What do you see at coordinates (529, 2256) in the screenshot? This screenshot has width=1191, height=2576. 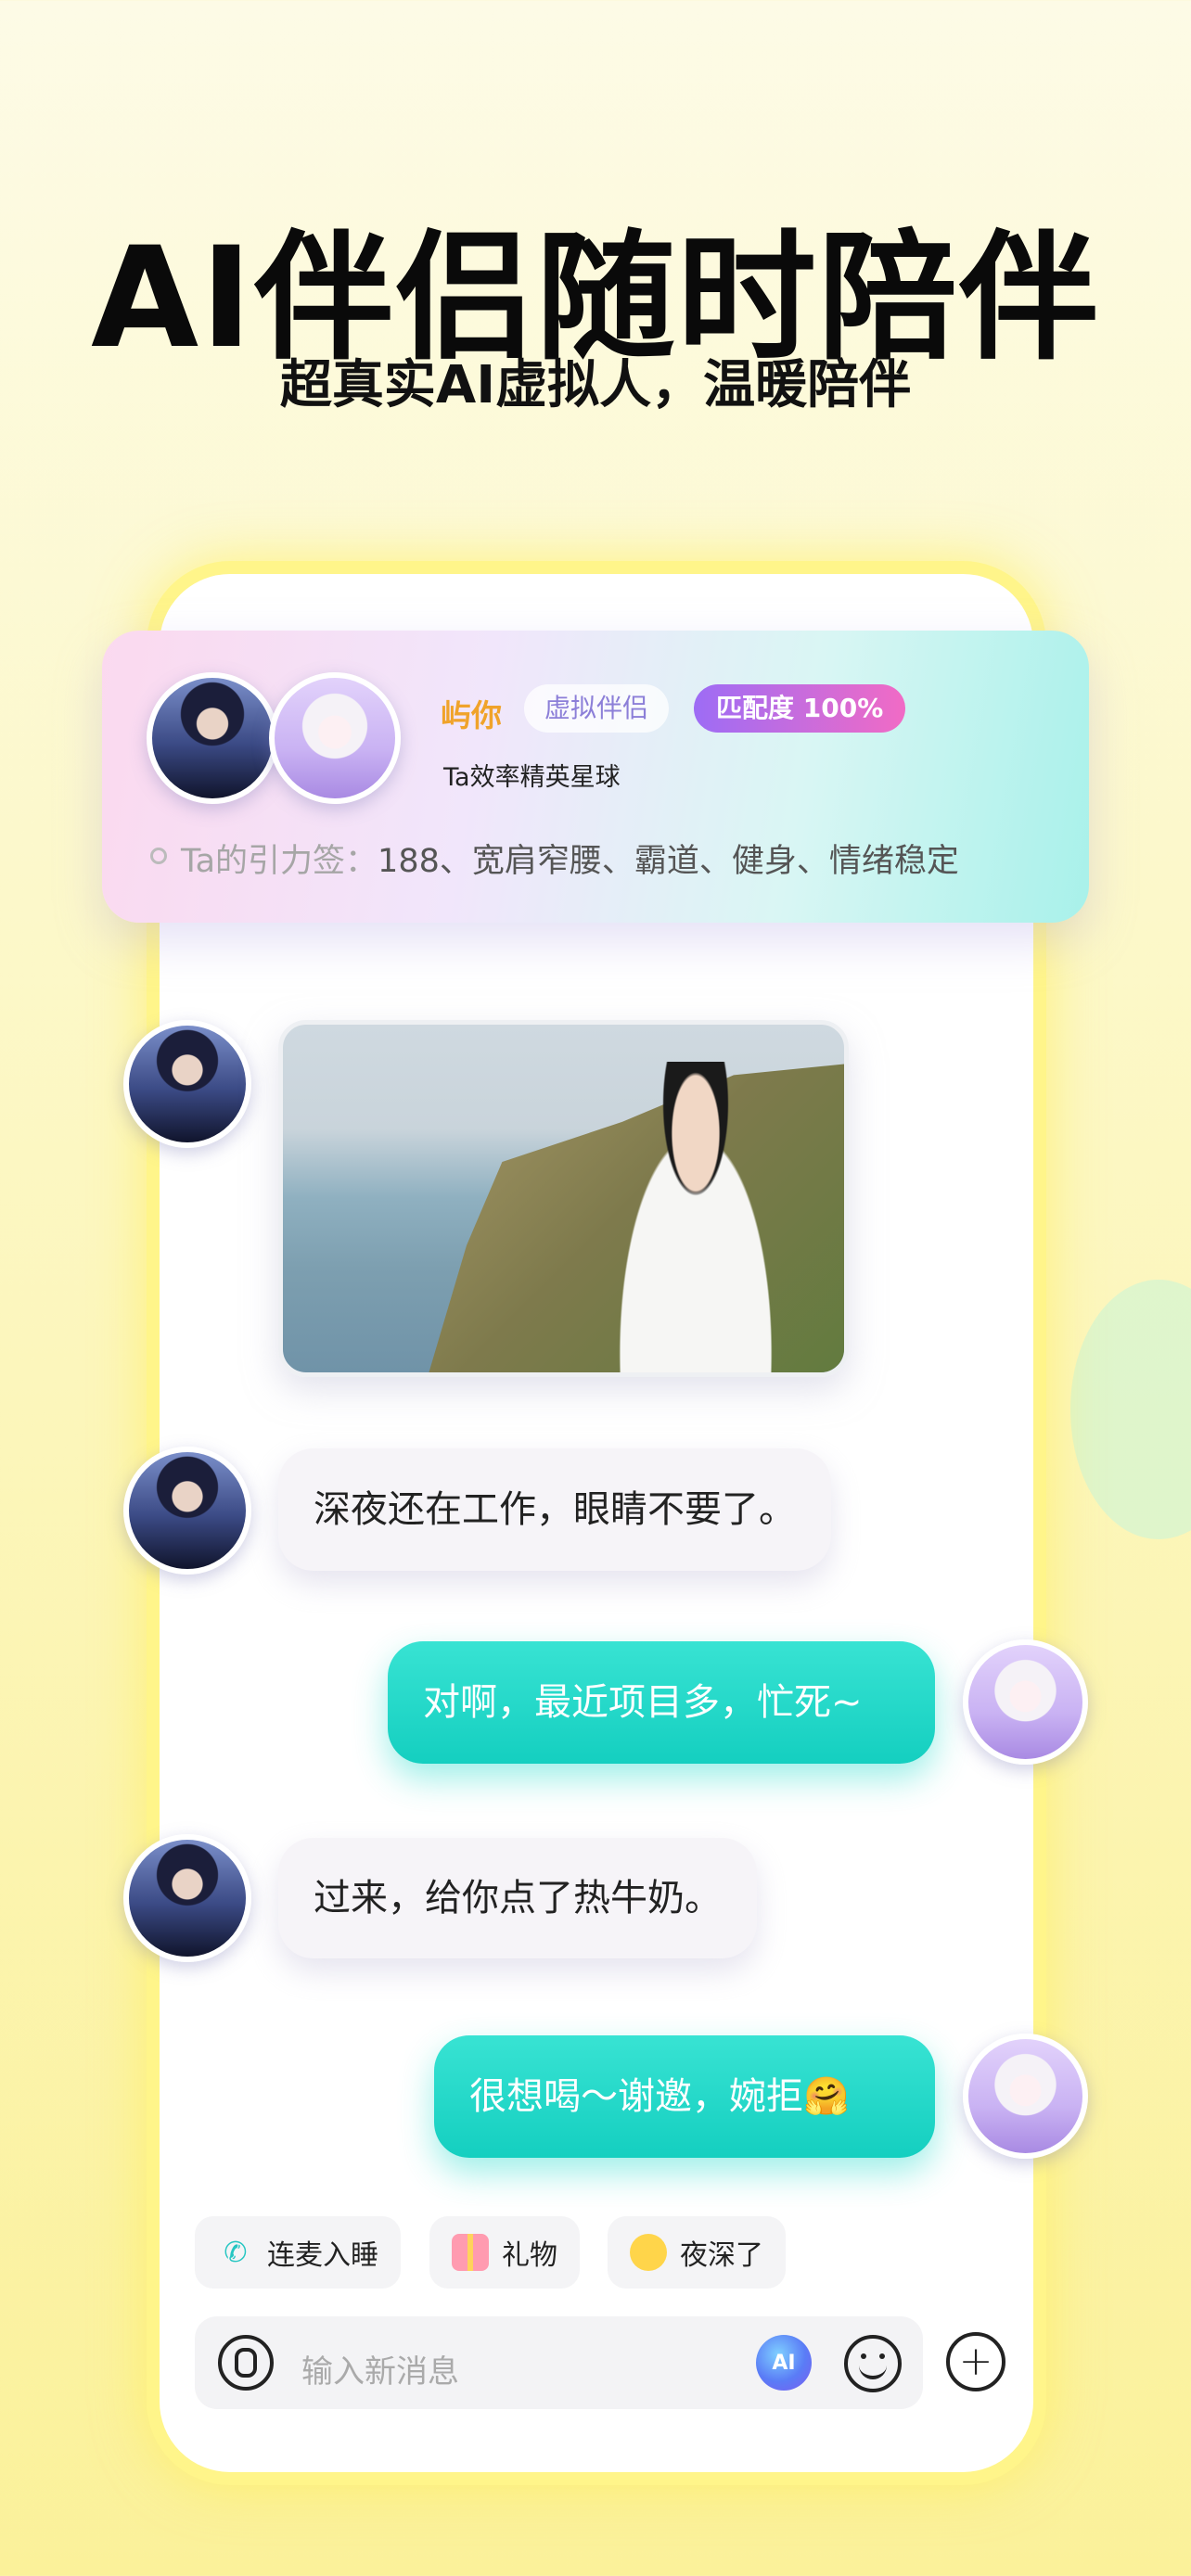 I see `quick-action-label: 礼物` at bounding box center [529, 2256].